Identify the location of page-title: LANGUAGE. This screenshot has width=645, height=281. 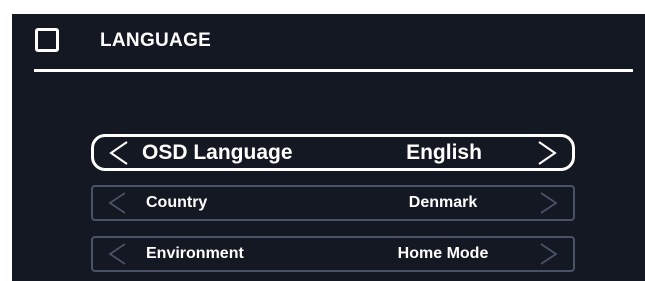
(156, 40).